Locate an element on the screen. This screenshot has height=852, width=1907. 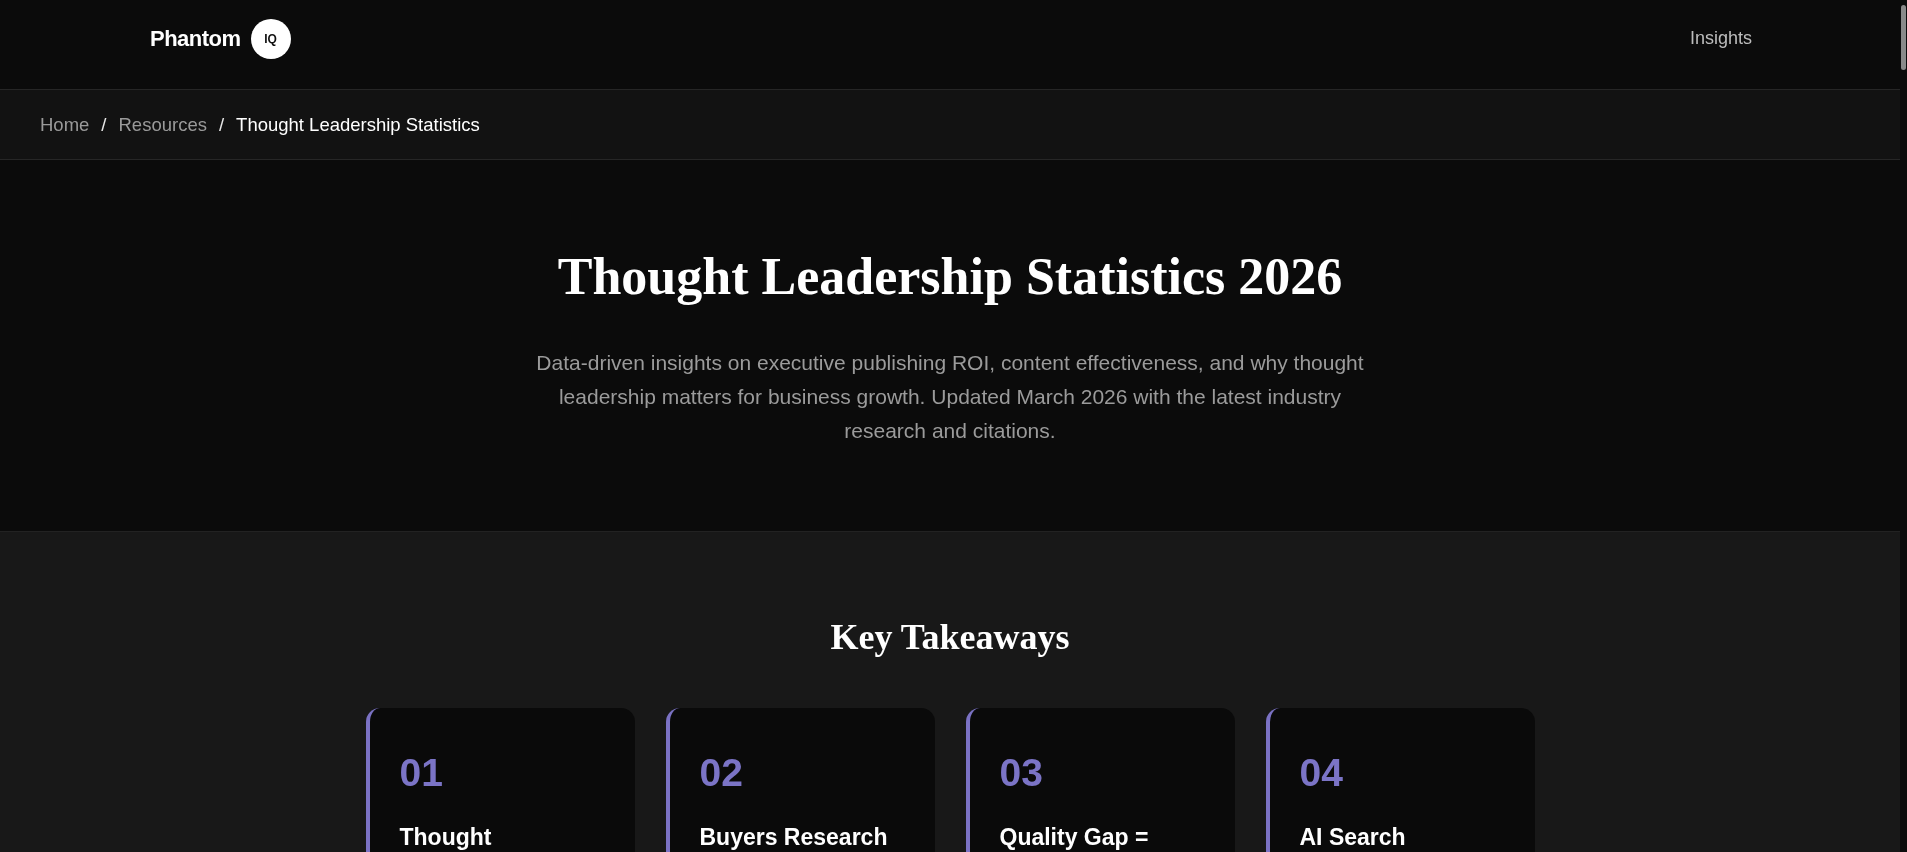
page-title: Thought Leadership Statistics 2026 is located at coordinates (950, 277).